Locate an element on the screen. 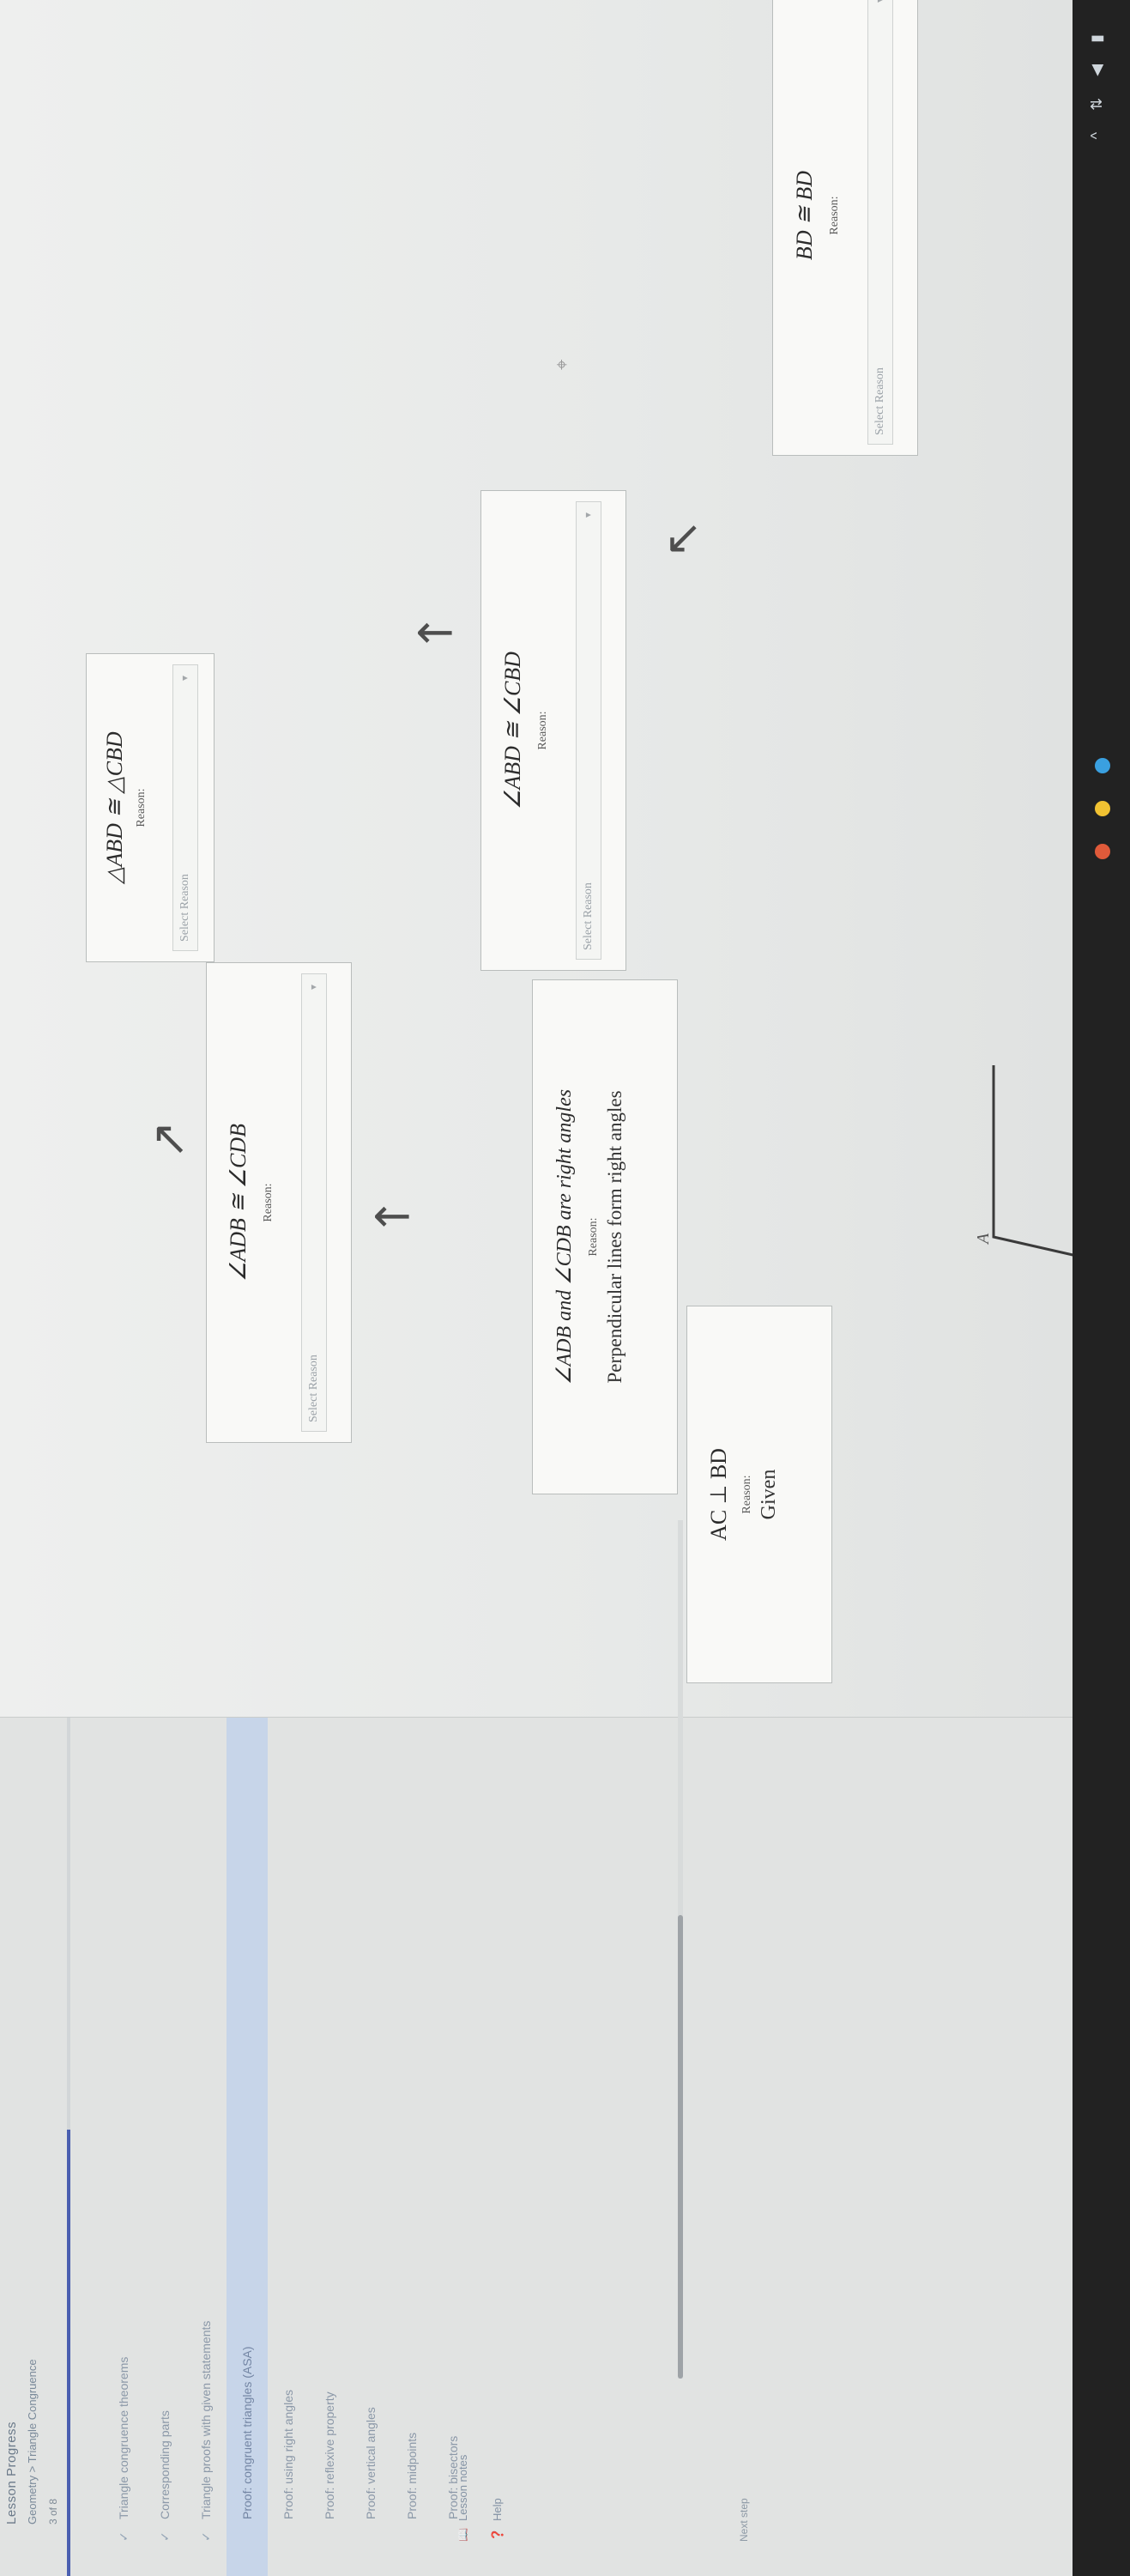  statement-triangles-congruent: △ABD ≅ △CBD is located at coordinates (115, 807).